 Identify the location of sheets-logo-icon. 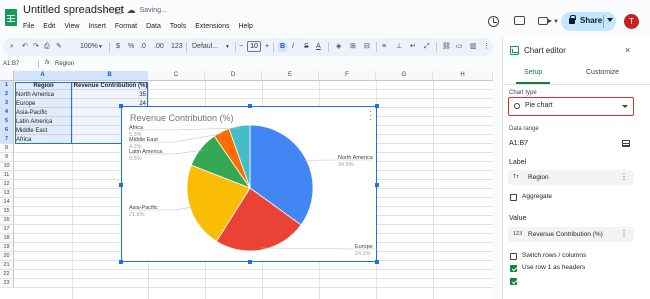
(11, 17).